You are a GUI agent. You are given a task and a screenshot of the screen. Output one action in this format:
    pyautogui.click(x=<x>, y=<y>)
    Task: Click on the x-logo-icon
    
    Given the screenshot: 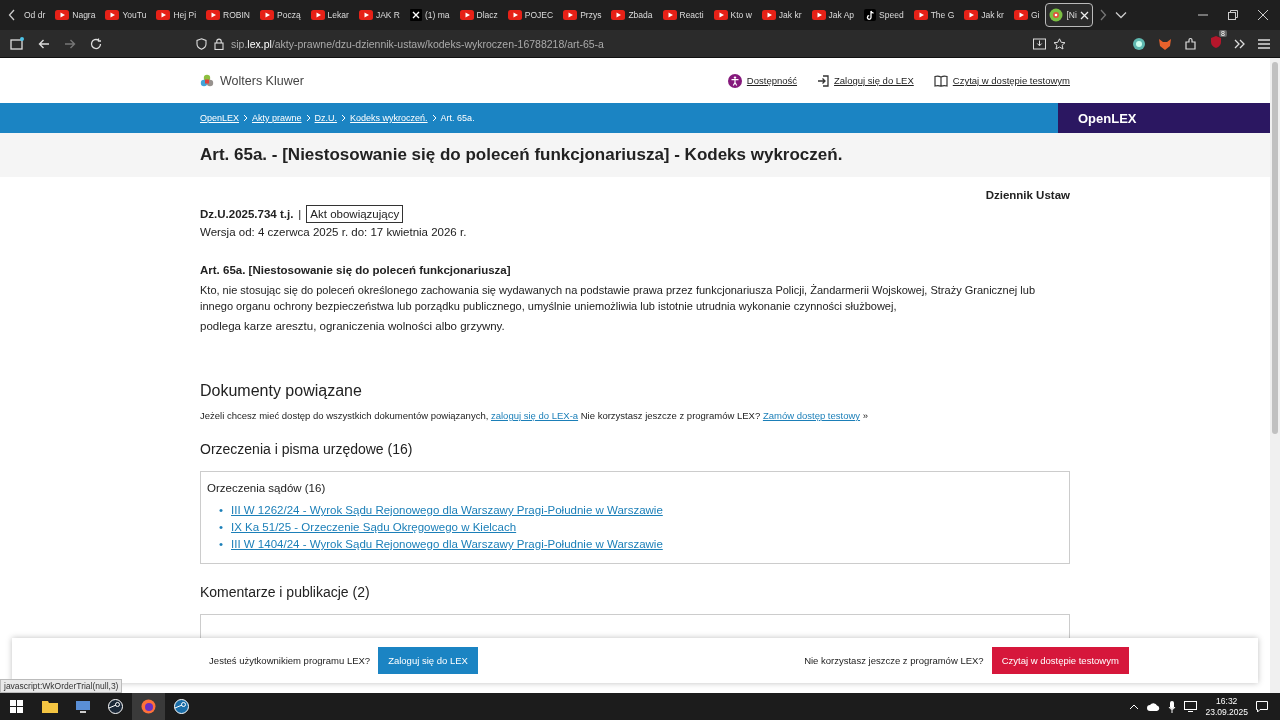 What is the action you would take?
    pyautogui.click(x=415, y=15)
    